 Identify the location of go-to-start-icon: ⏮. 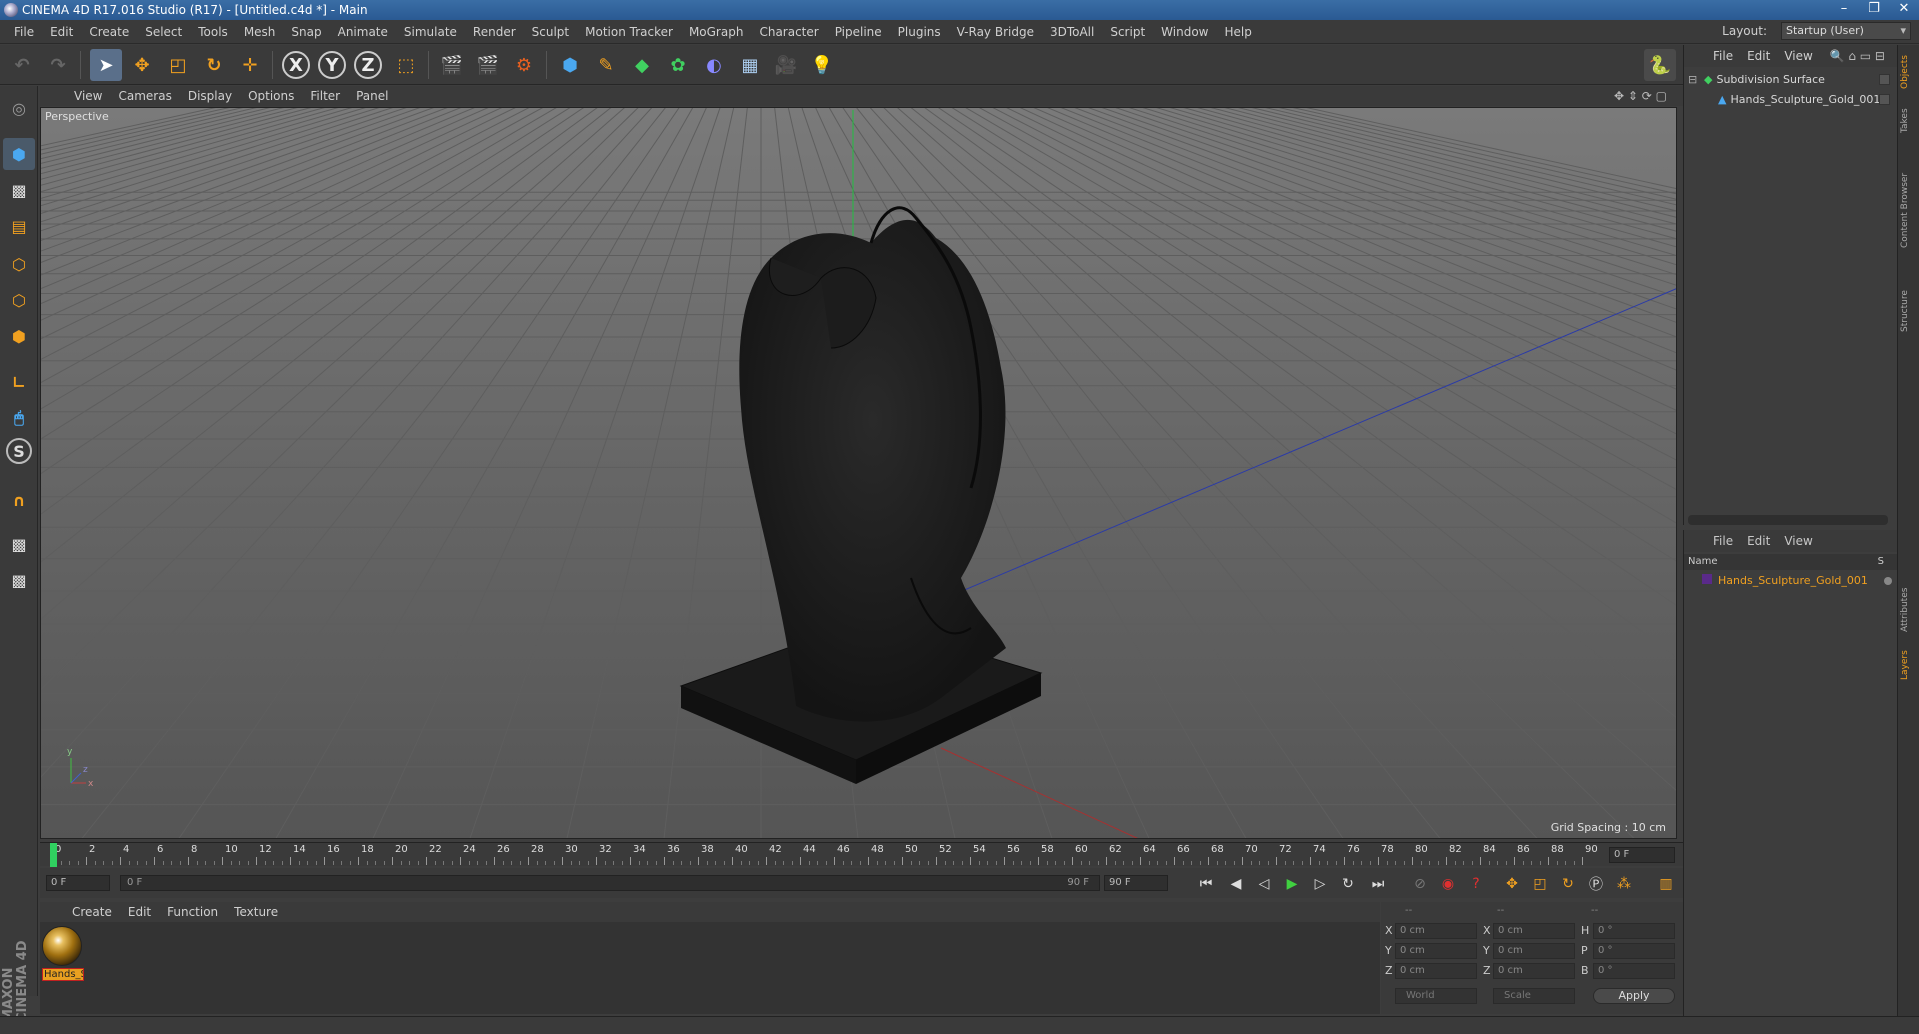
(1206, 884).